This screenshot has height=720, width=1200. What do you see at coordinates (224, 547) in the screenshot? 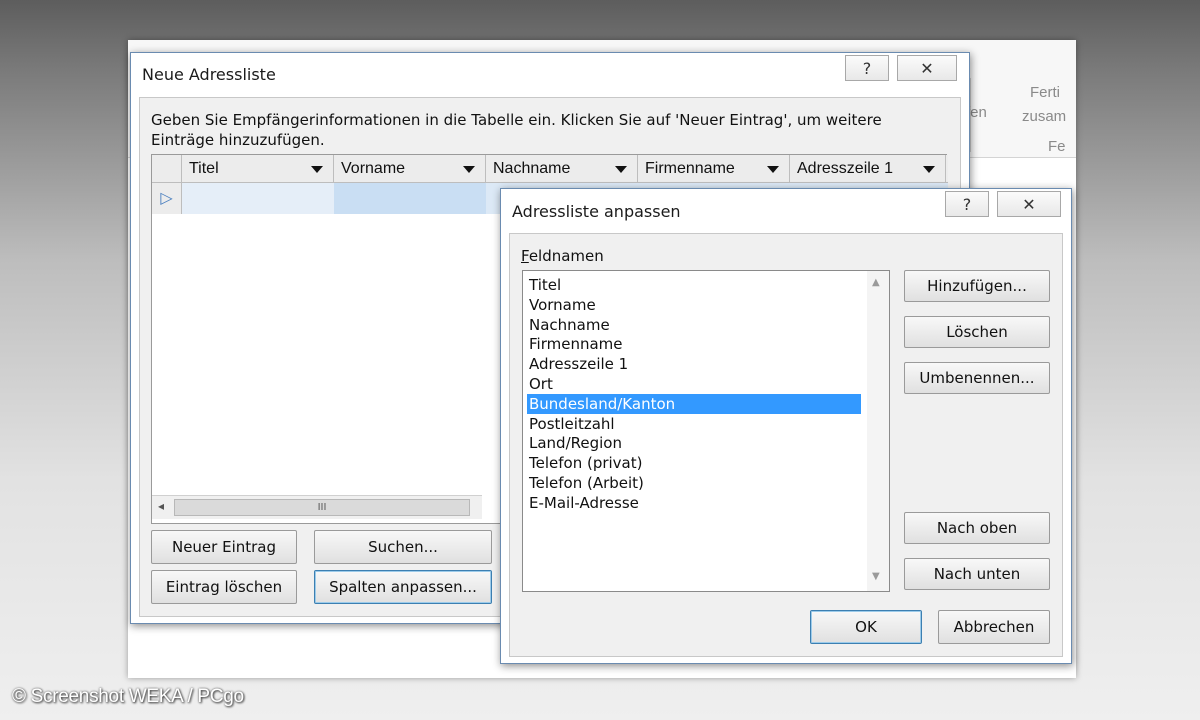
I see `new-entry-button: Neuer Eintrag` at bounding box center [224, 547].